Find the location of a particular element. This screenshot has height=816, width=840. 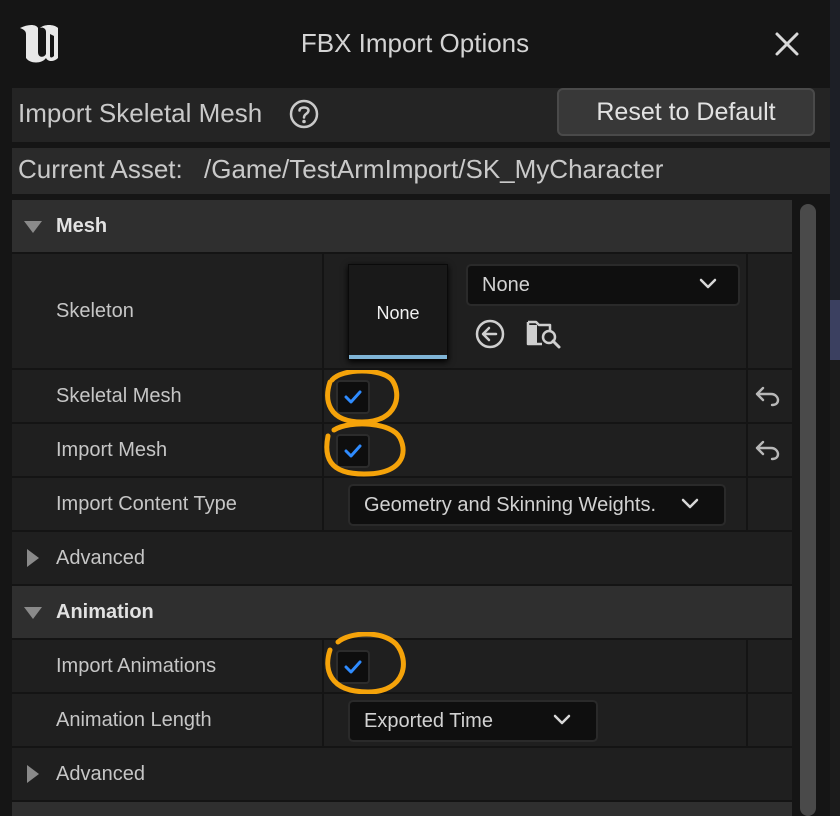

category-title: Mesh is located at coordinates (82, 226).